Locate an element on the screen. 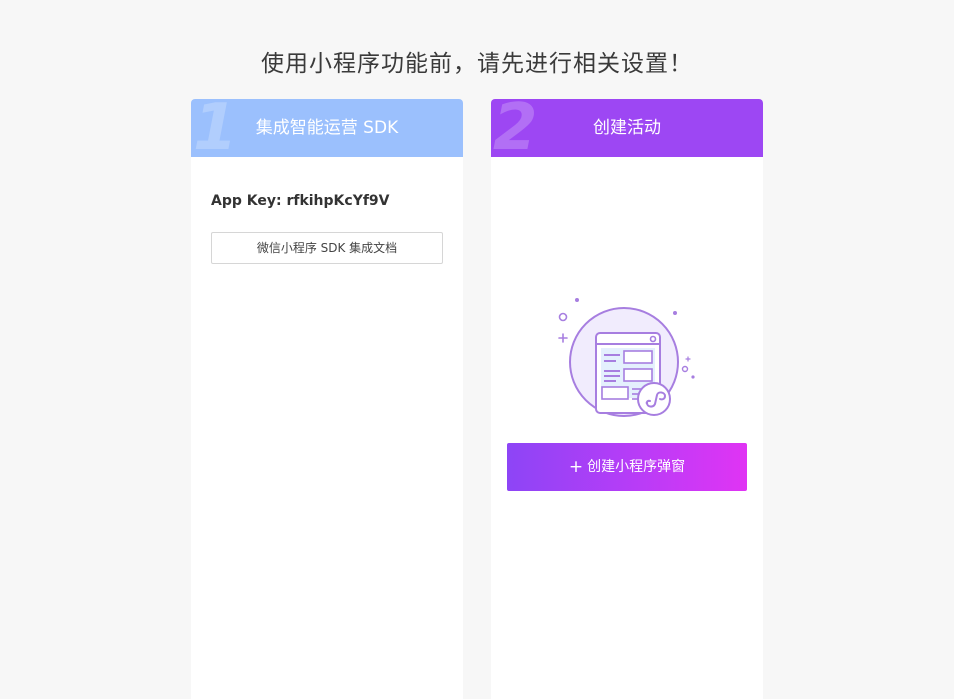  step2-header: 2 创建活动 is located at coordinates (627, 128).